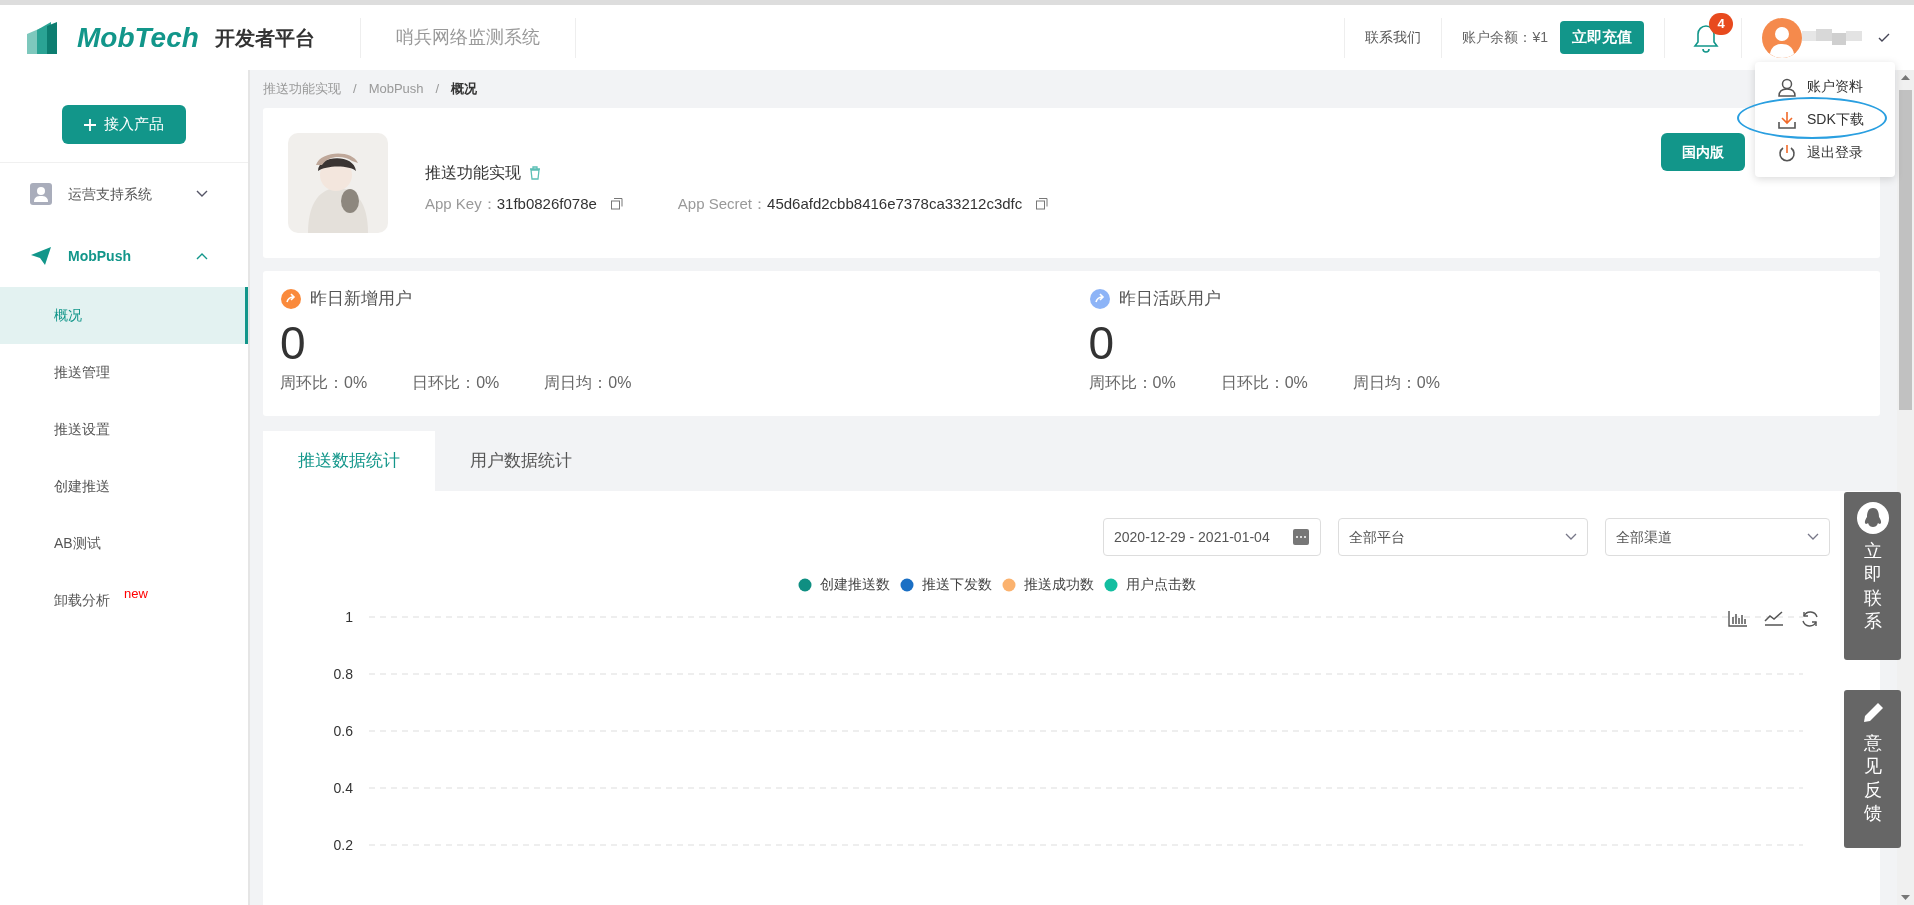  What do you see at coordinates (843, 585) in the screenshot?
I see `legend-item: 创建推送数` at bounding box center [843, 585].